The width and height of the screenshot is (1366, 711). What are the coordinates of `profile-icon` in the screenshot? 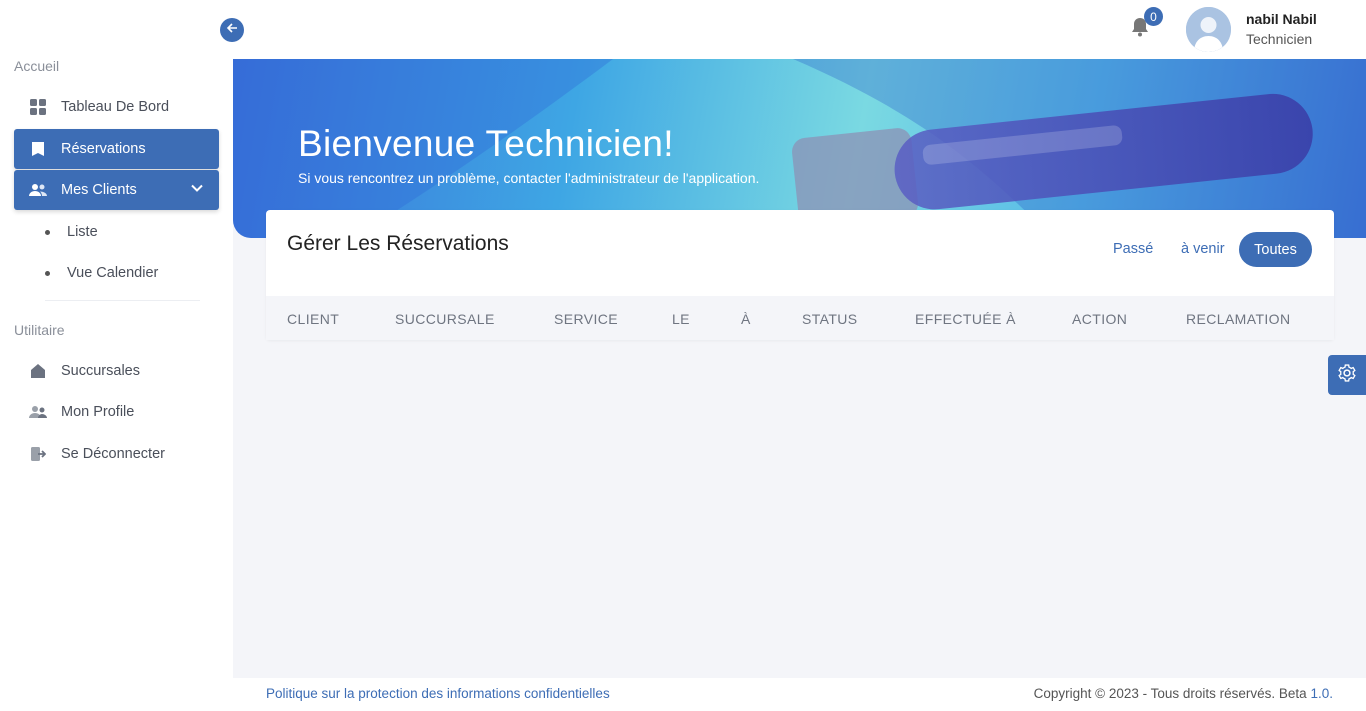 It's located at (38, 412).